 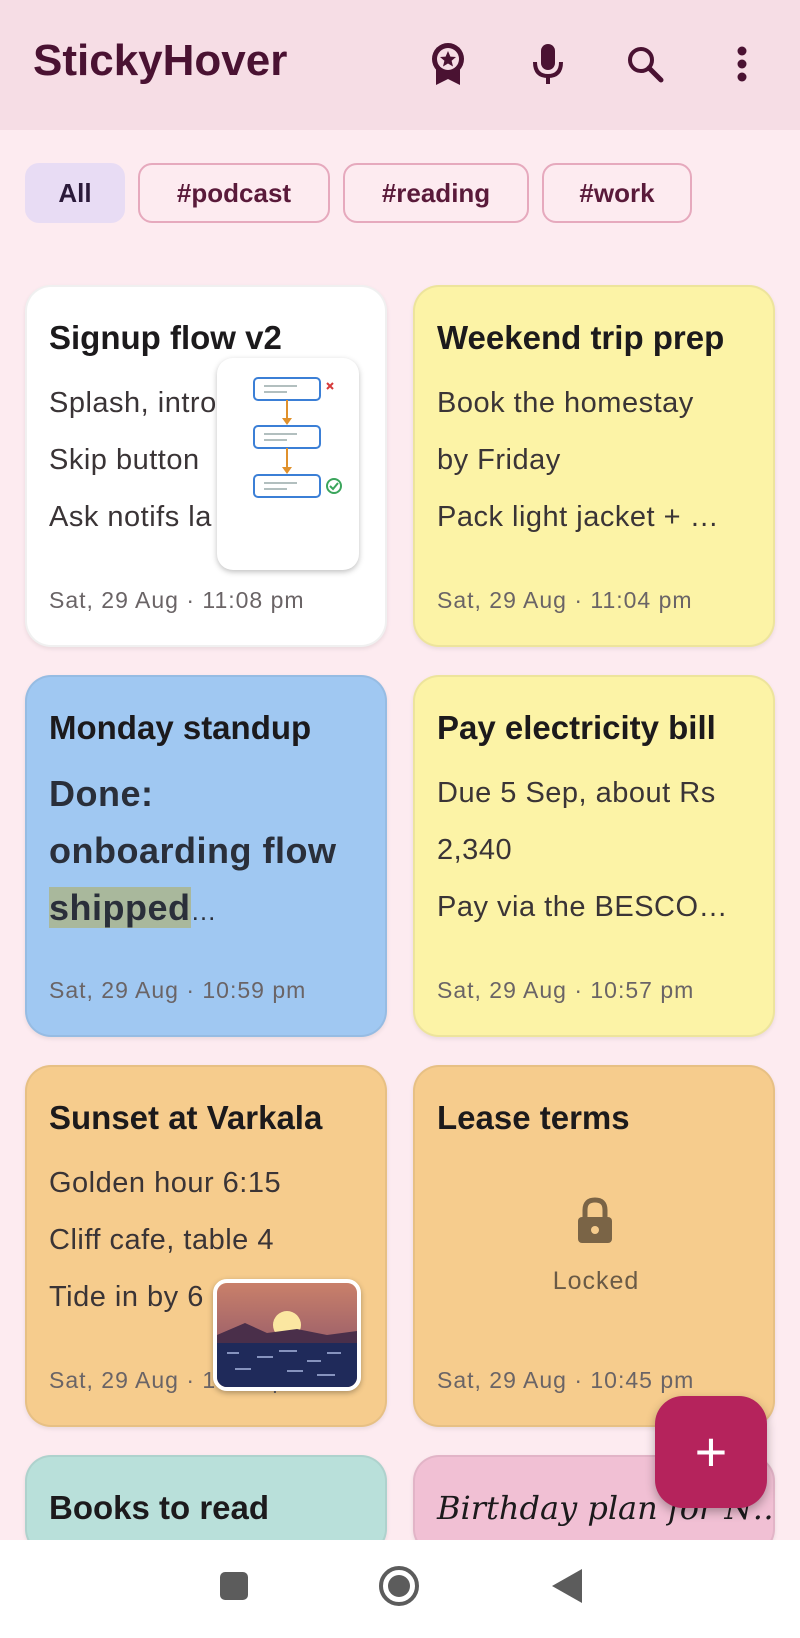 What do you see at coordinates (130, 517) in the screenshot?
I see `note-line: Ask notifs la` at bounding box center [130, 517].